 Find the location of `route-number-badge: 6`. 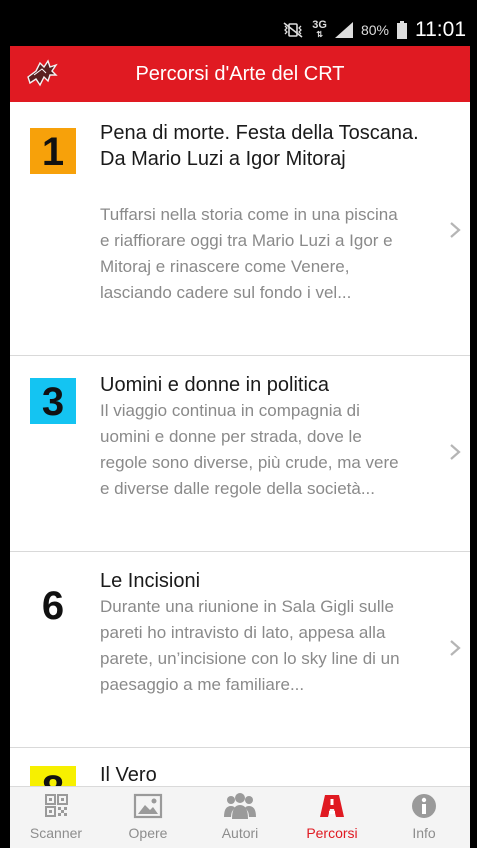

route-number-badge: 6 is located at coordinates (53, 605).